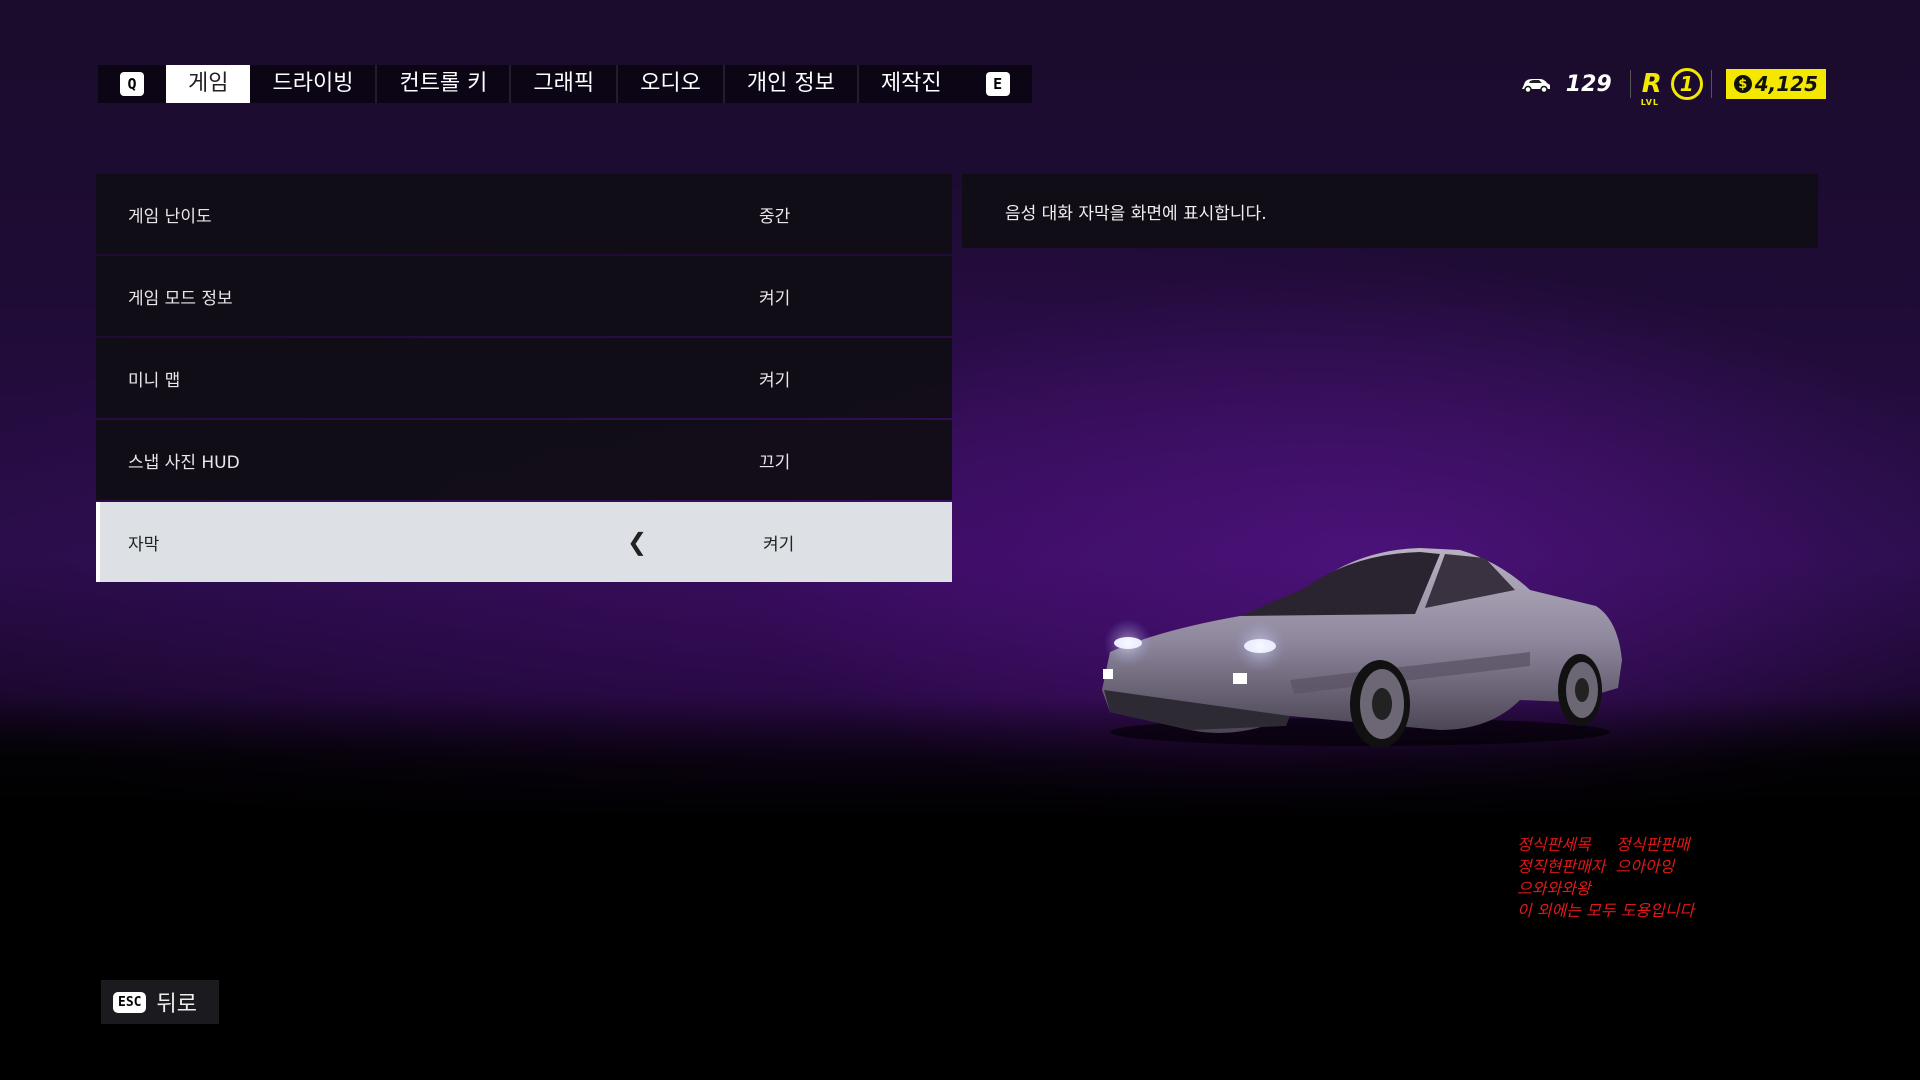 This screenshot has height=1080, width=1920. I want to click on level-caption: LVL, so click(1650, 102).